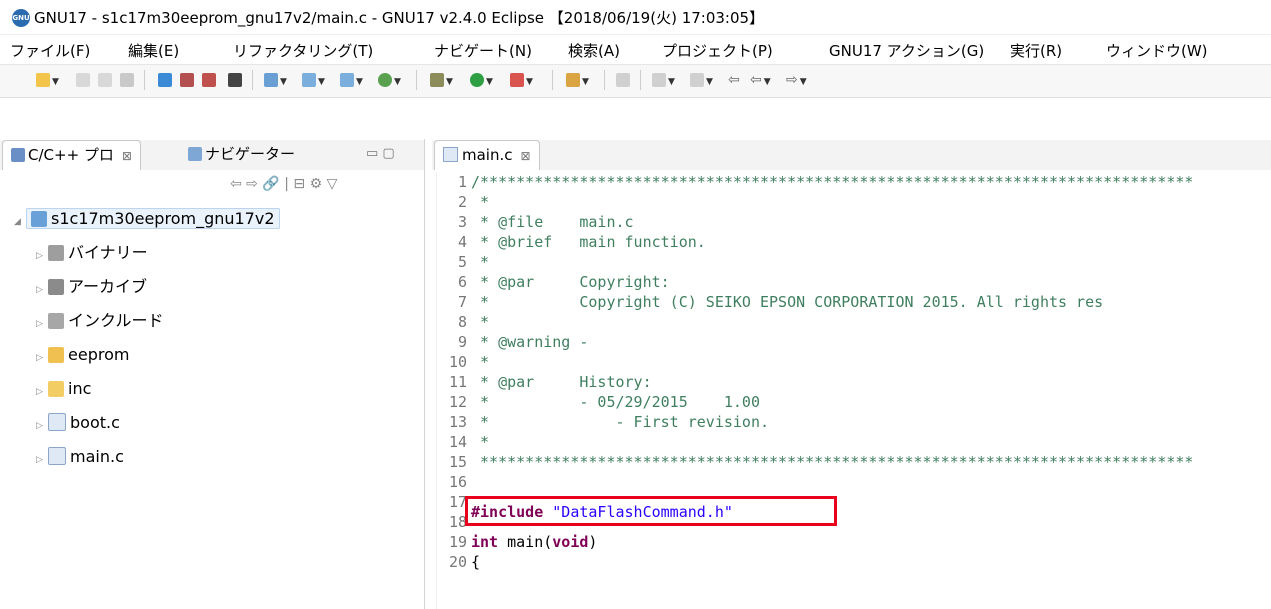 The width and height of the screenshot is (1271, 609). I want to click on tree-item-includes: ▷ インクルード, so click(100, 321).